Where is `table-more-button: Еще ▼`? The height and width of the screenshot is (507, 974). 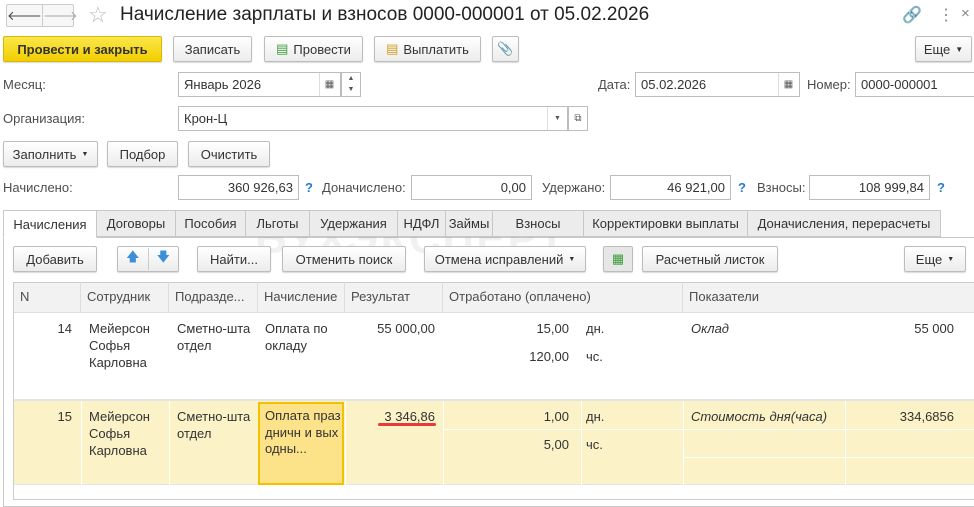
table-more-button: Еще ▼ is located at coordinates (935, 259).